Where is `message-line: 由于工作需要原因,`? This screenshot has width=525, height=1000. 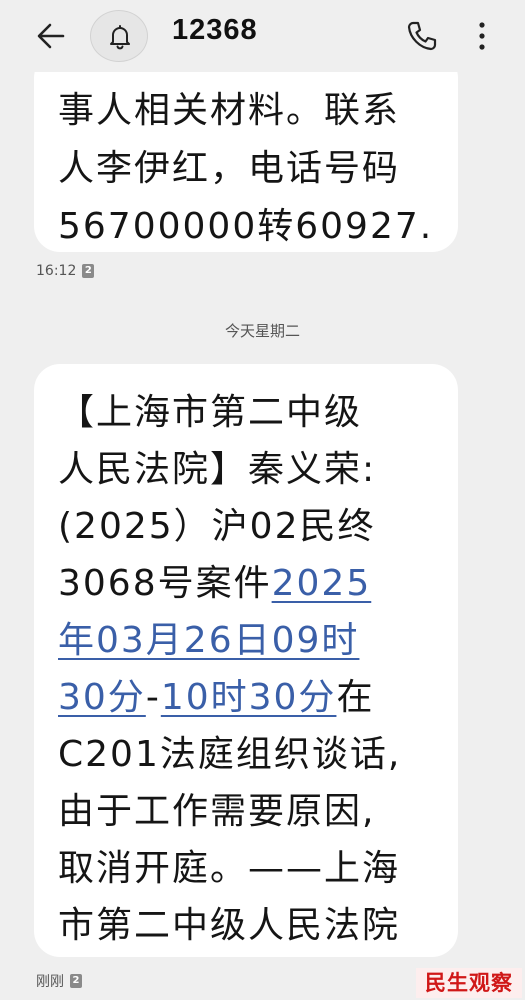 message-line: 由于工作需要原因, is located at coordinates (217, 811).